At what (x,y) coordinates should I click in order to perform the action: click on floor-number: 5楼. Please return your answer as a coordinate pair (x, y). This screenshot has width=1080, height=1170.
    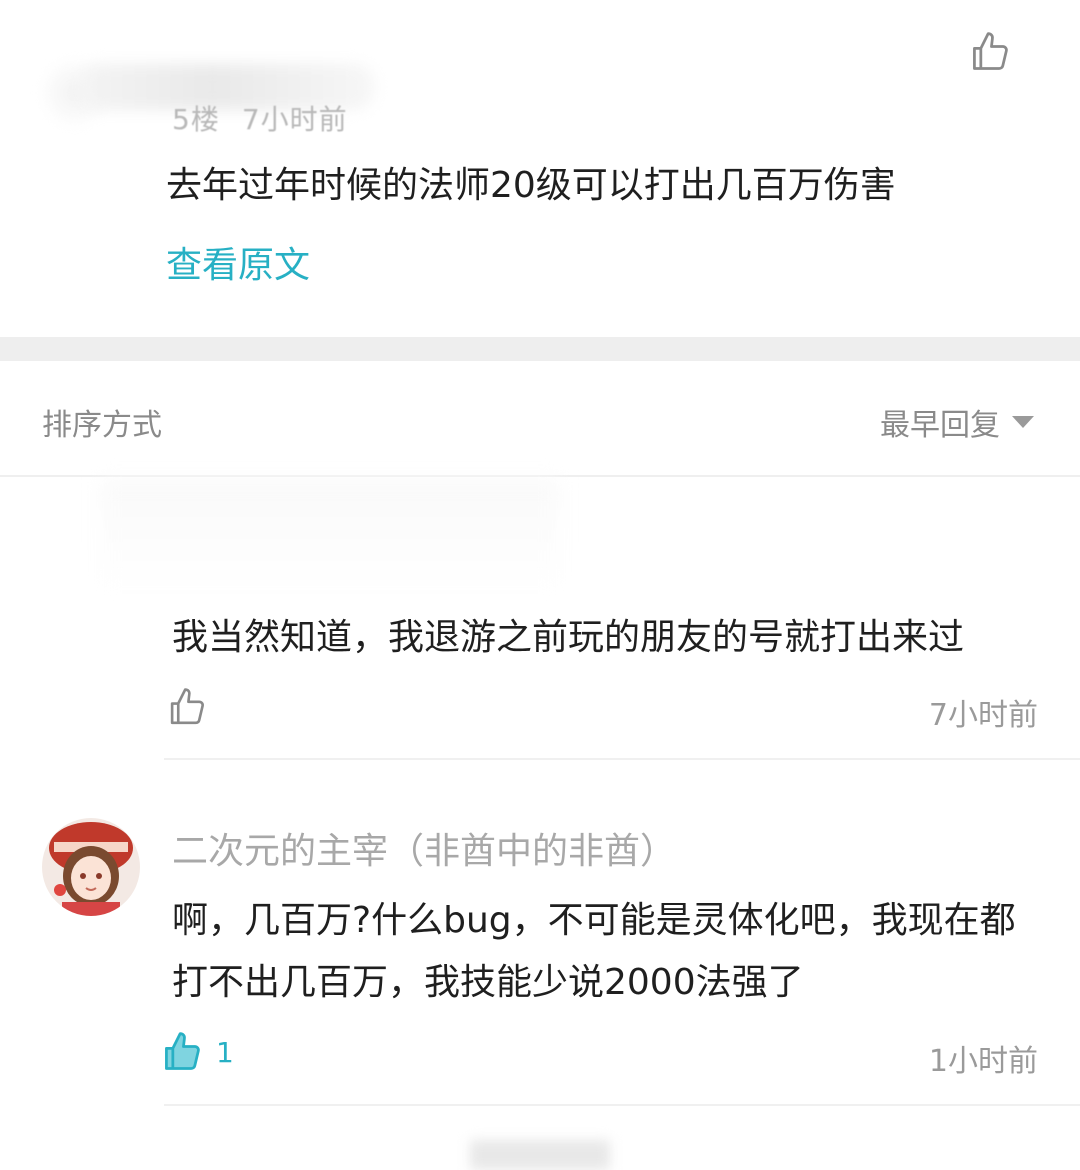
    Looking at the image, I should click on (196, 119).